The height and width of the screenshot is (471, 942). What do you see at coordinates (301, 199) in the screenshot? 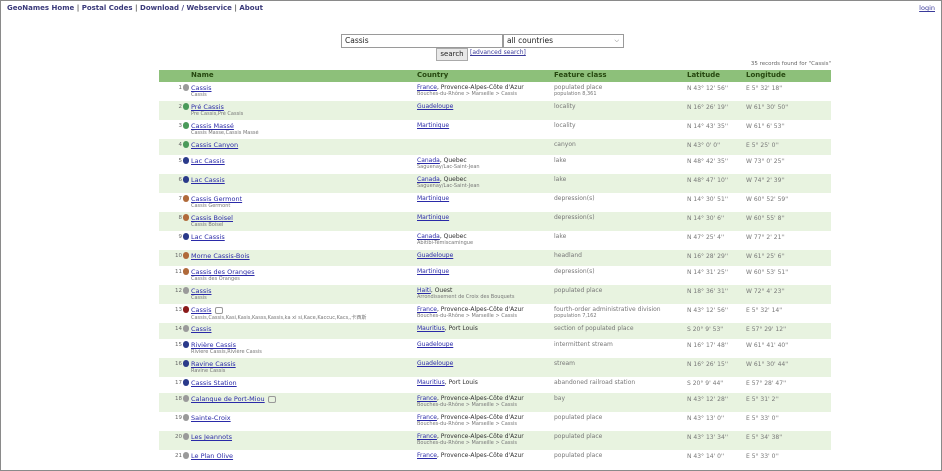
I see `place-name-link: Cassis Germont` at bounding box center [301, 199].